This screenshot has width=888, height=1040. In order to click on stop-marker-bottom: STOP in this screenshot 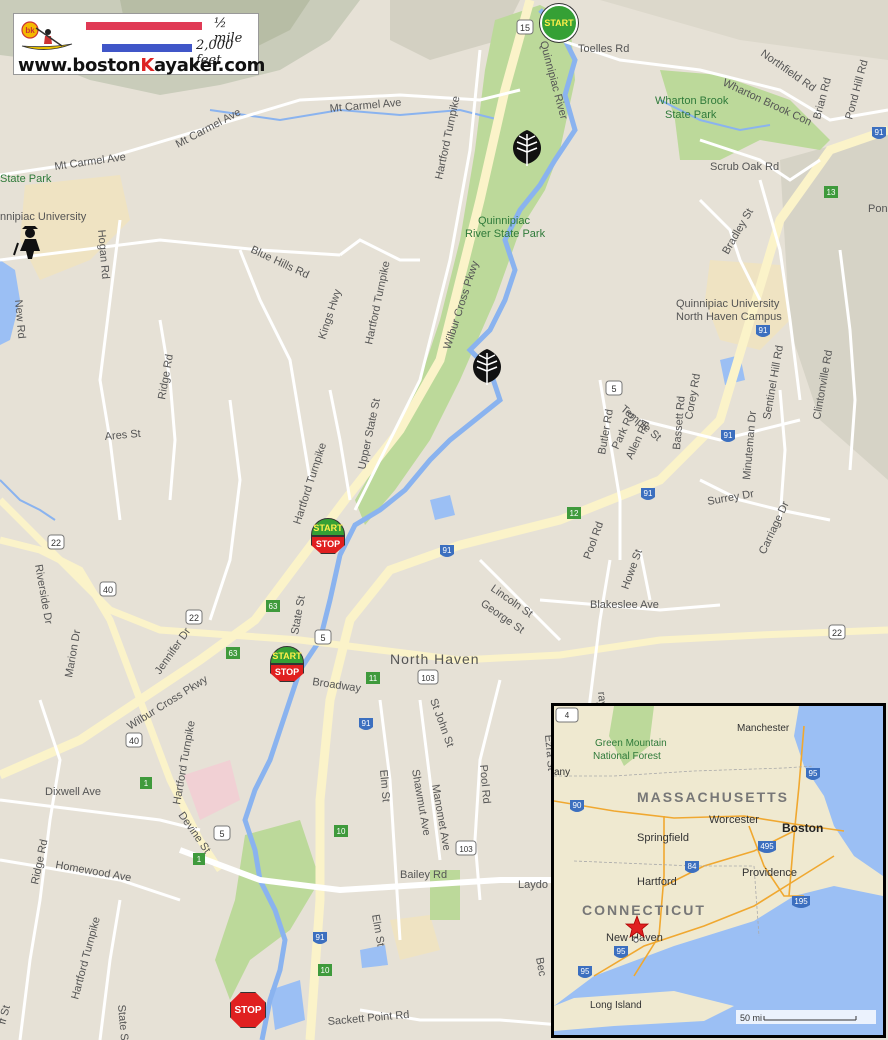, I will do `click(248, 1010)`.